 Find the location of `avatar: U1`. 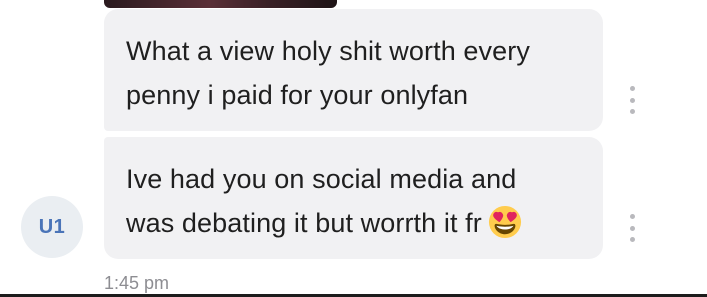

avatar: U1 is located at coordinates (52, 227).